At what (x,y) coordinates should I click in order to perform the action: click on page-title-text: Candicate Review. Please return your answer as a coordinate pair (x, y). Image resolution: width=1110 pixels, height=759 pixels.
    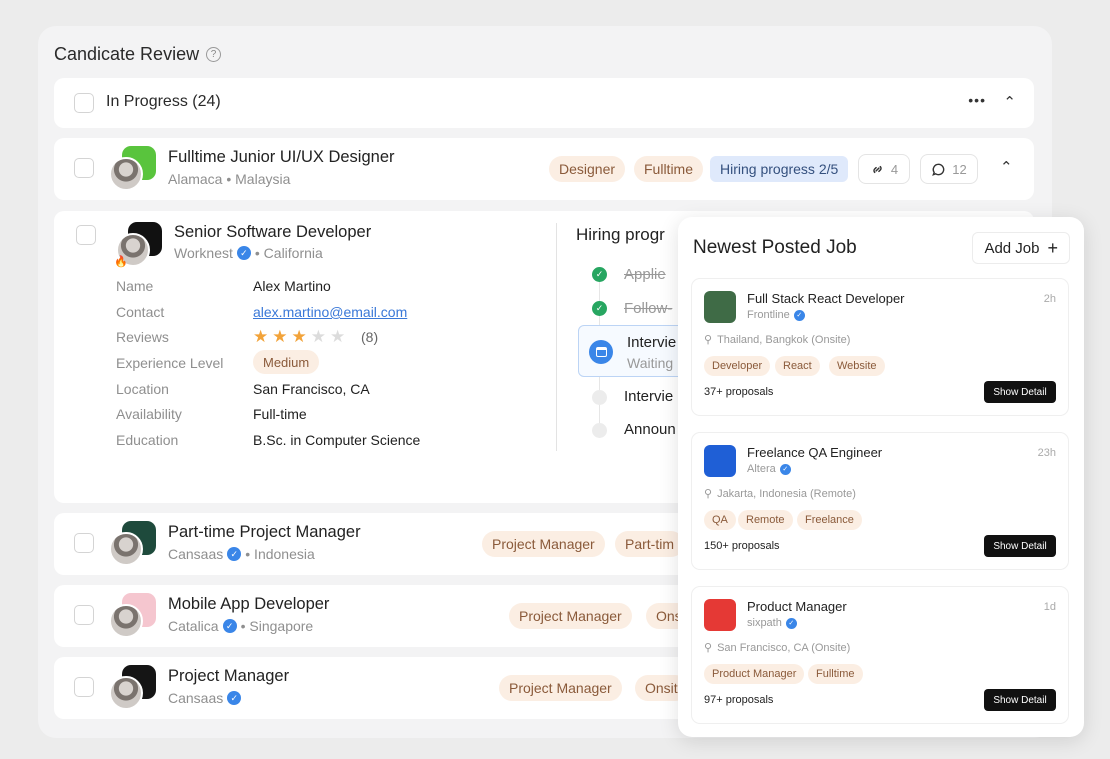
    Looking at the image, I should click on (127, 54).